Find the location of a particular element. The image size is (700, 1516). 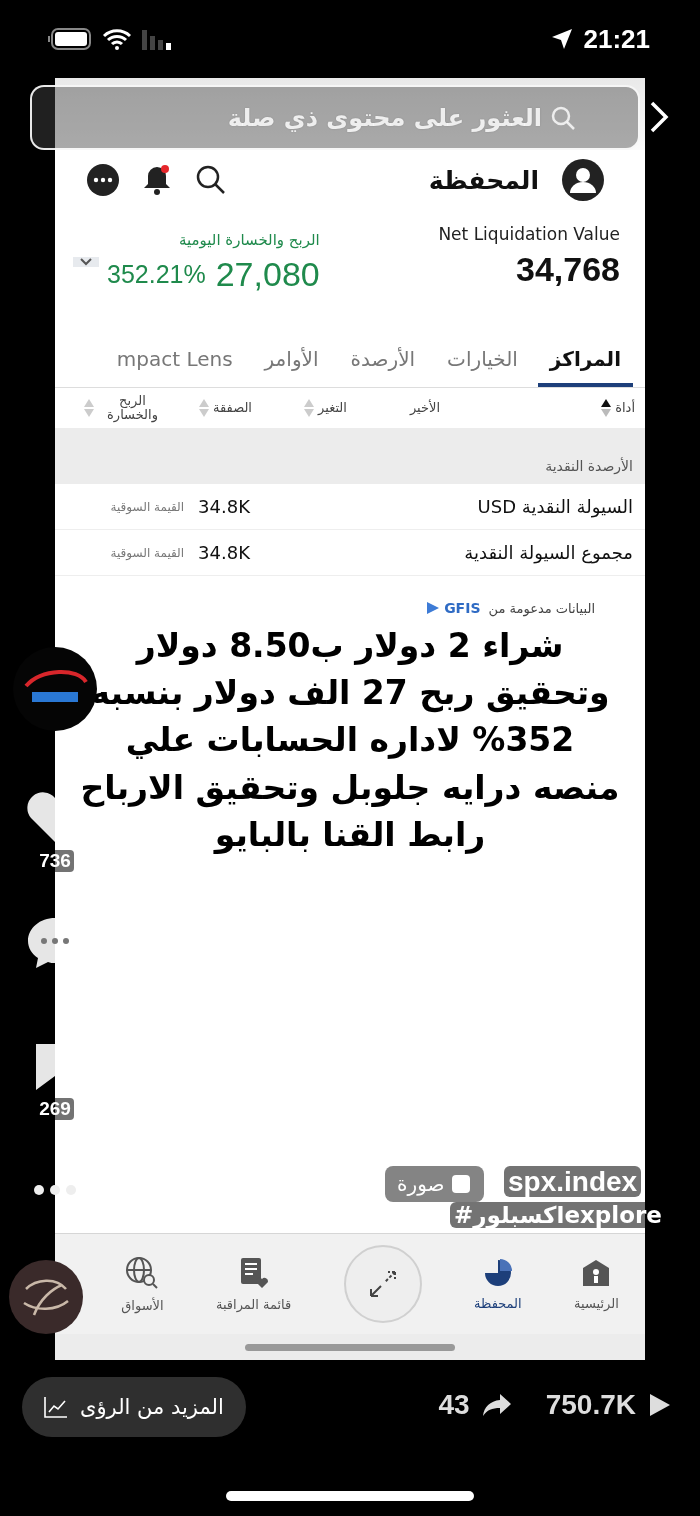

username: spx.index is located at coordinates (573, 1181).